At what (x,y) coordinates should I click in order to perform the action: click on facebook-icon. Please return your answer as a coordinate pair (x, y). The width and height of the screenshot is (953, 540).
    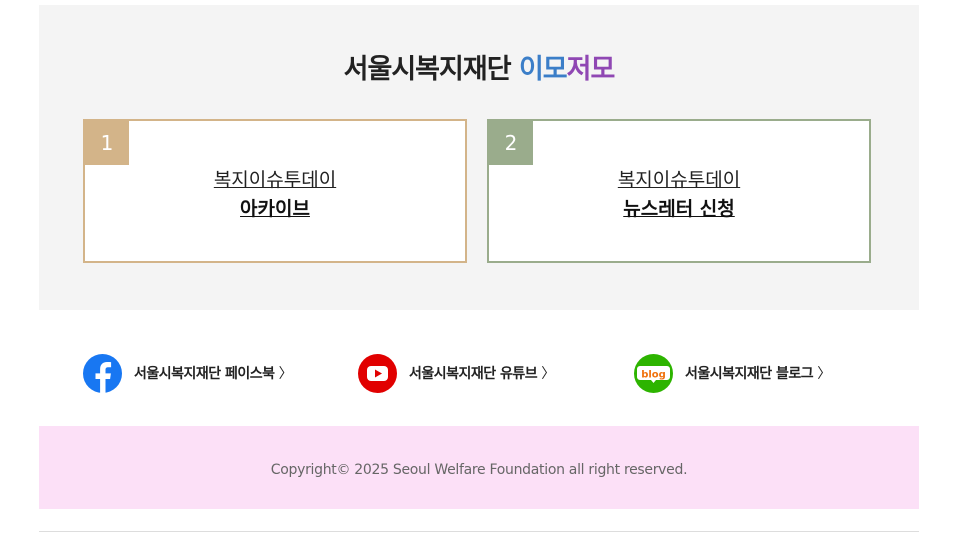
    Looking at the image, I should click on (102, 373).